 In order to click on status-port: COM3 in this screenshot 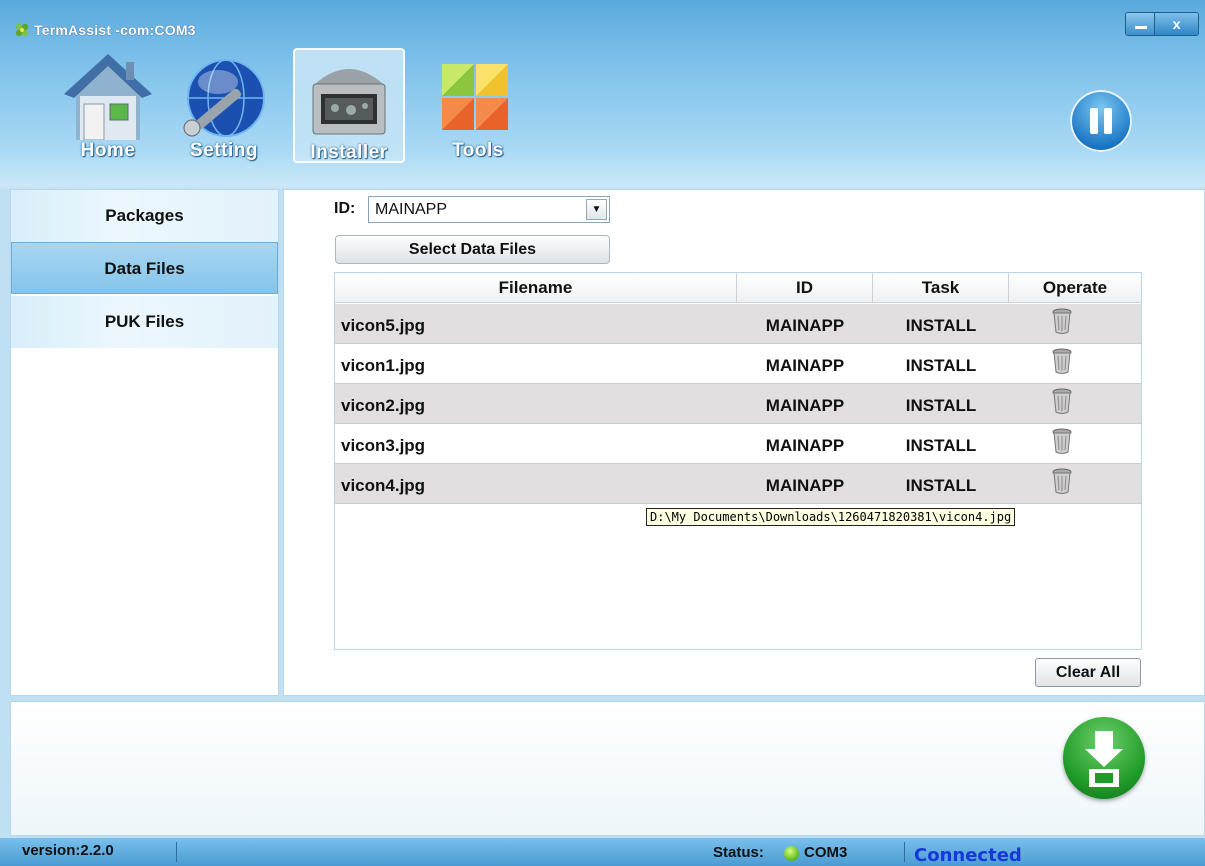, I will do `click(826, 852)`.